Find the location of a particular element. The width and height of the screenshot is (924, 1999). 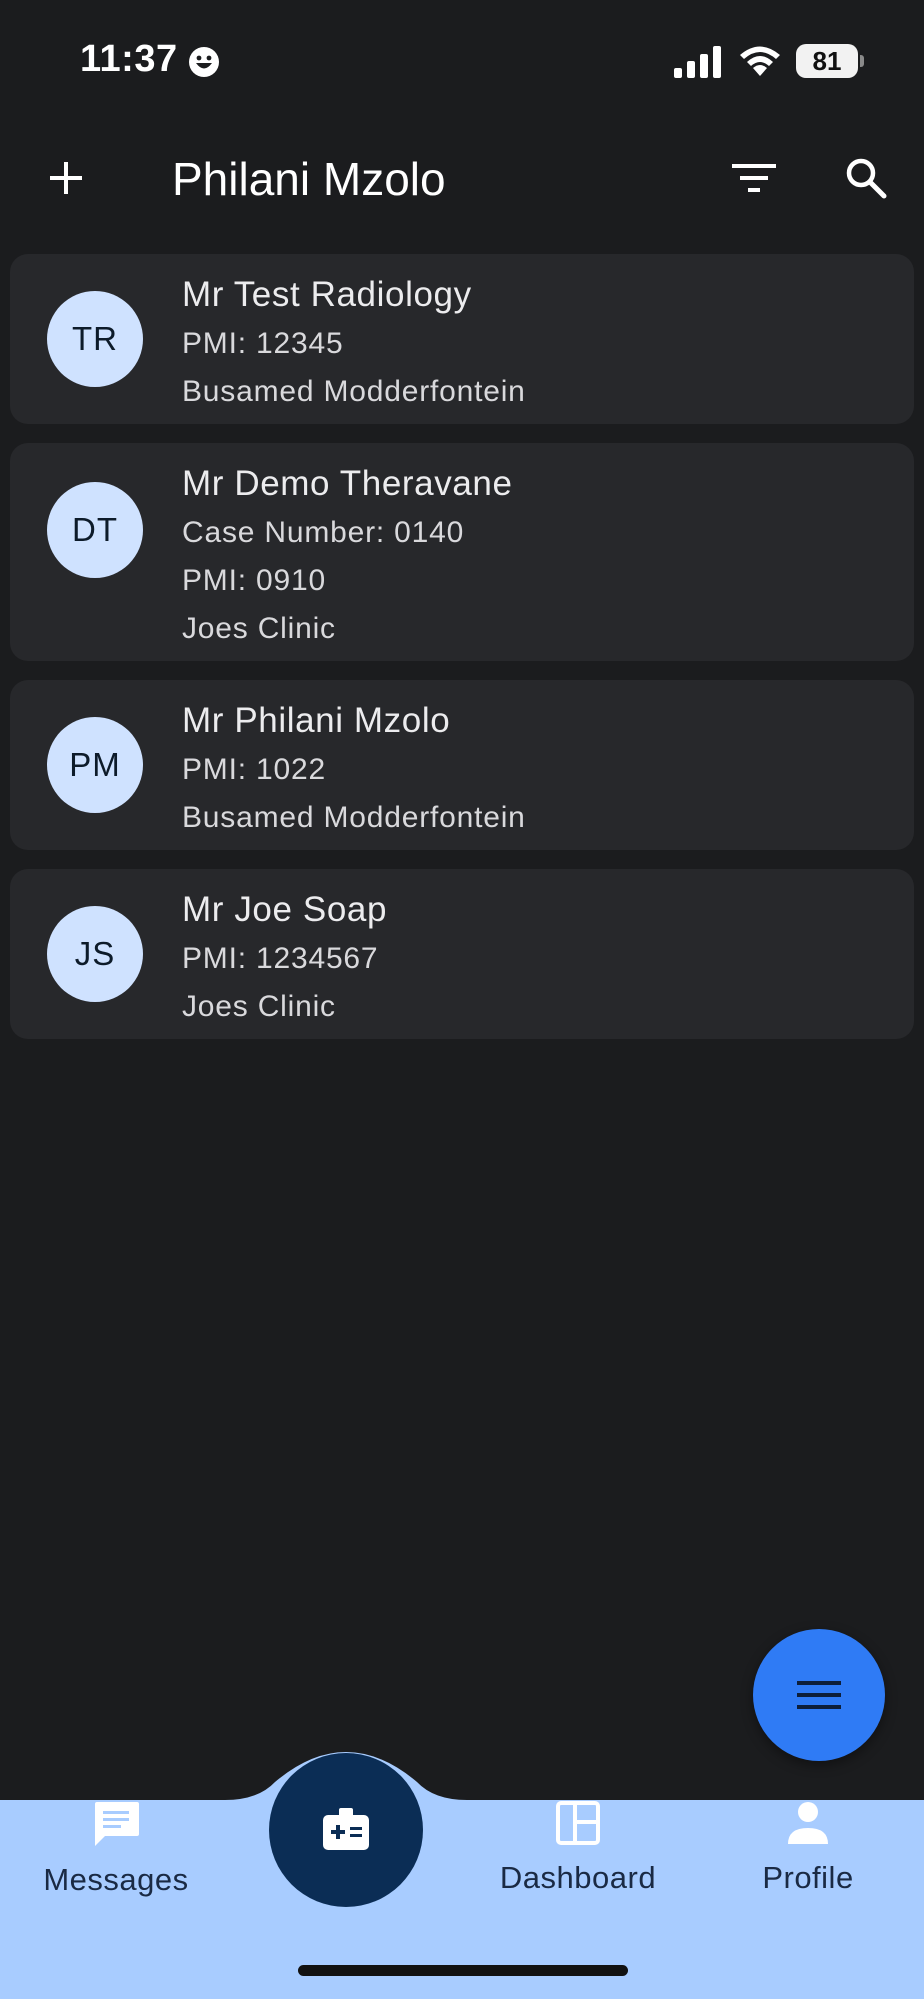

patient-pmi: PMI: 0910 is located at coordinates (254, 580).